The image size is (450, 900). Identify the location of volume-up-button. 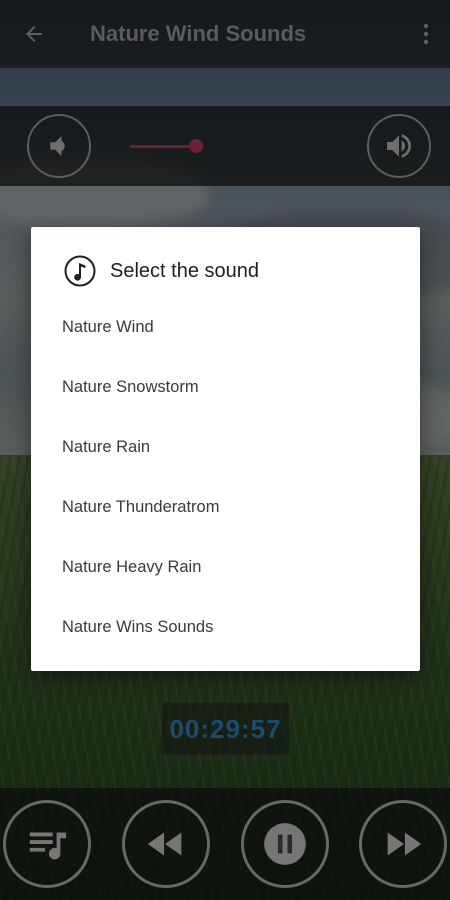
(399, 146).